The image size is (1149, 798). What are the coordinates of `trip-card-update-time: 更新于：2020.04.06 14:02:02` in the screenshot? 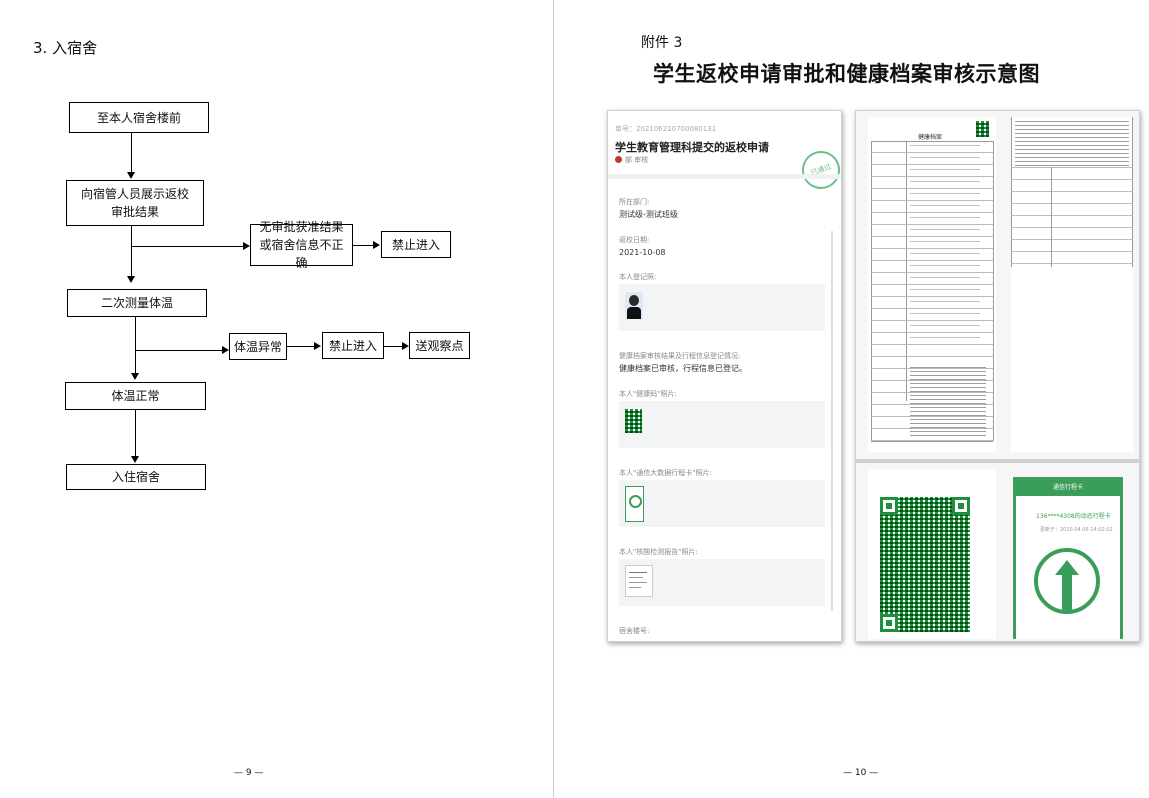 It's located at (1076, 530).